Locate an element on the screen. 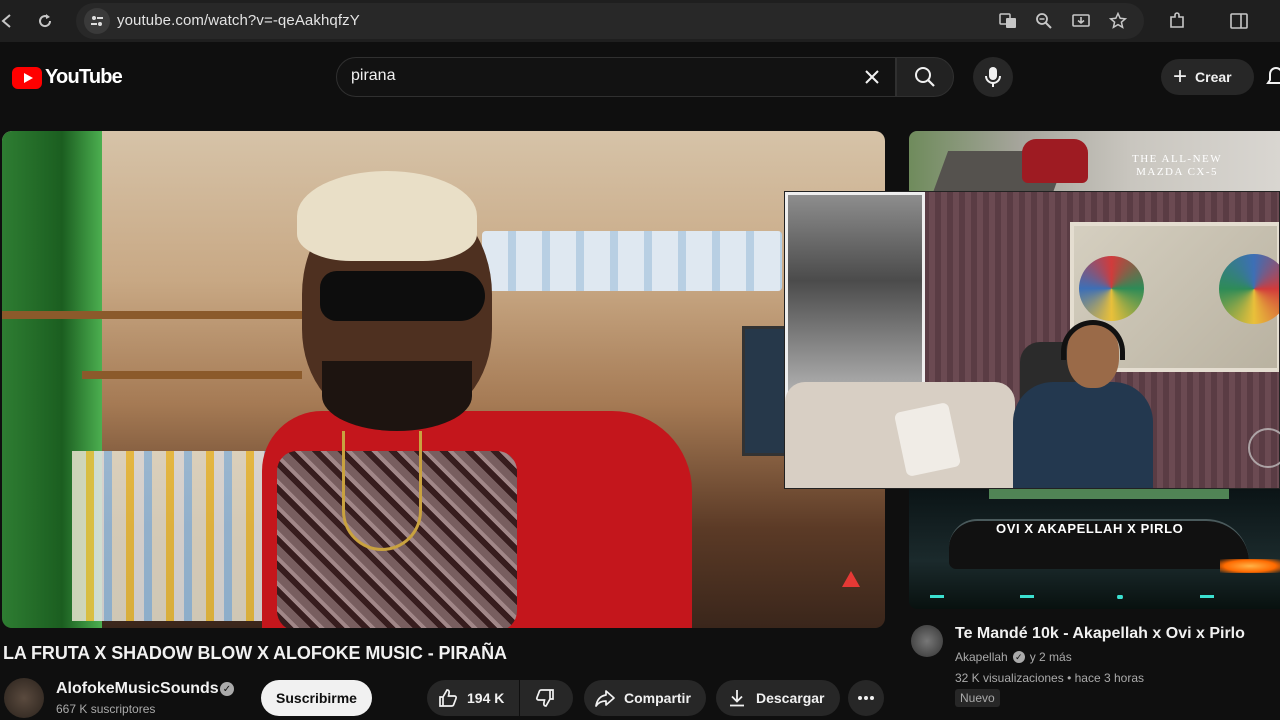 This screenshot has height=720, width=1280. recommendation-channel: Akapellah is located at coordinates (981, 657).